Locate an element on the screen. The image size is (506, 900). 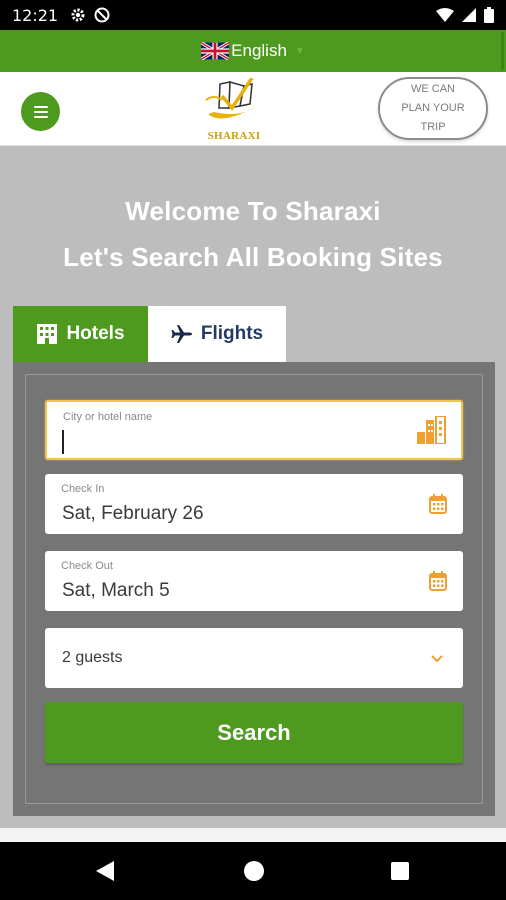
hotel-icon is located at coordinates (47, 334).